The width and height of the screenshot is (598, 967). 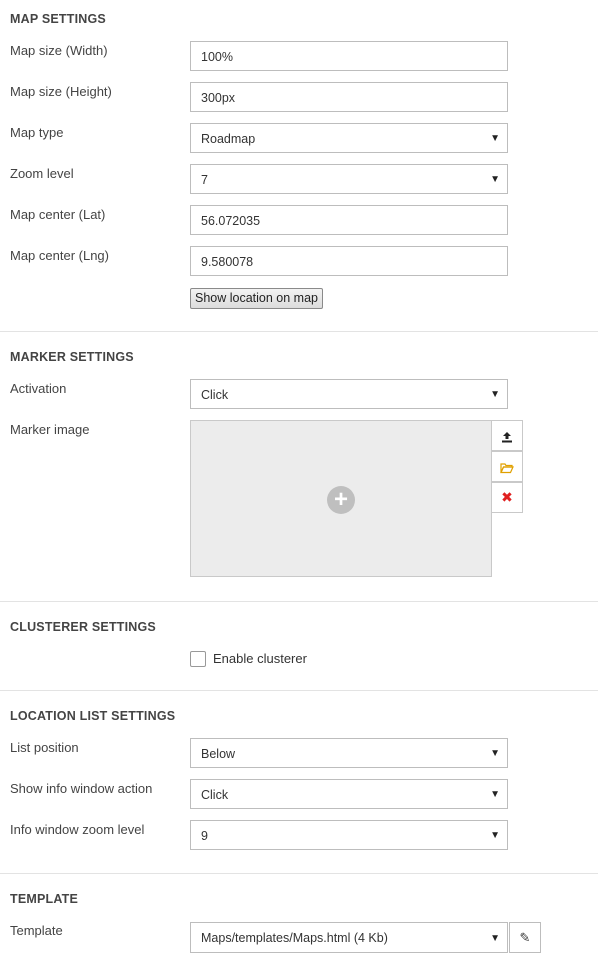 I want to click on map-width-label: Map size (Width), so click(x=59, y=50).